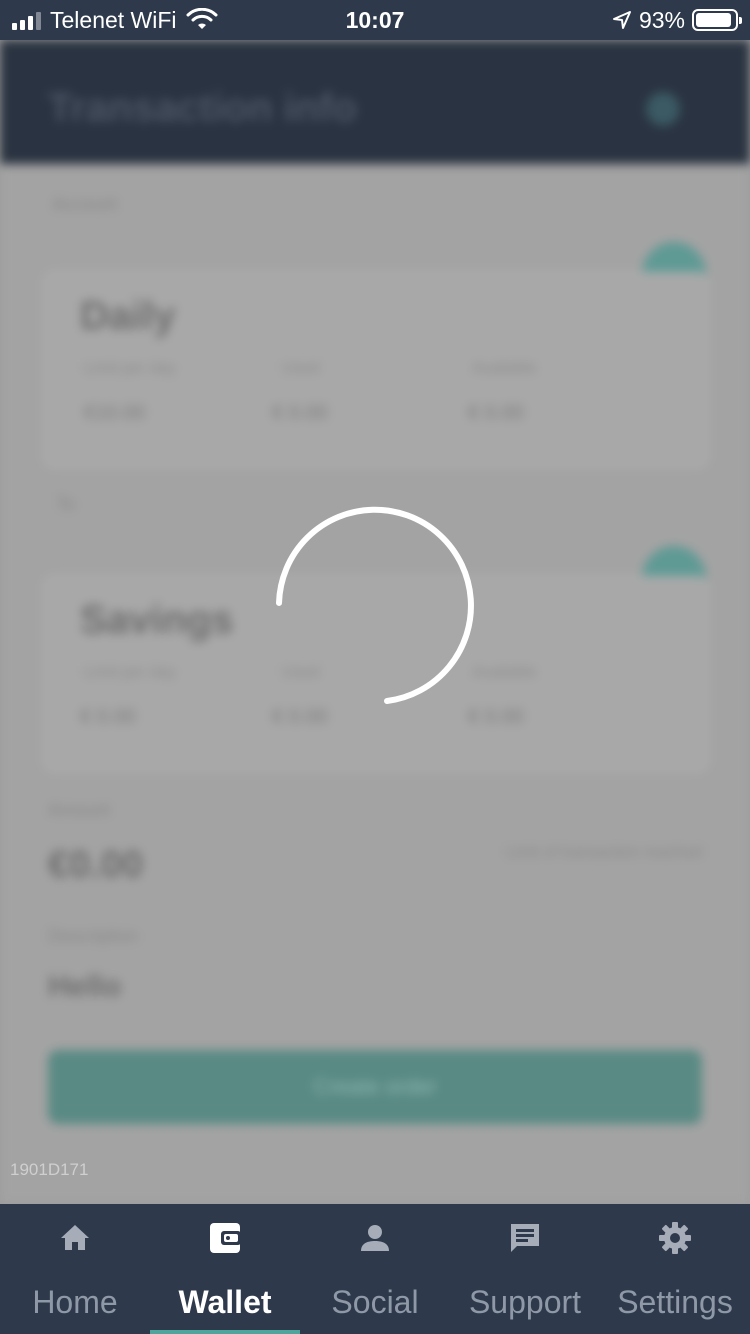 This screenshot has width=750, height=1334. What do you see at coordinates (75, 1302) in the screenshot?
I see `tab-label: Home` at bounding box center [75, 1302].